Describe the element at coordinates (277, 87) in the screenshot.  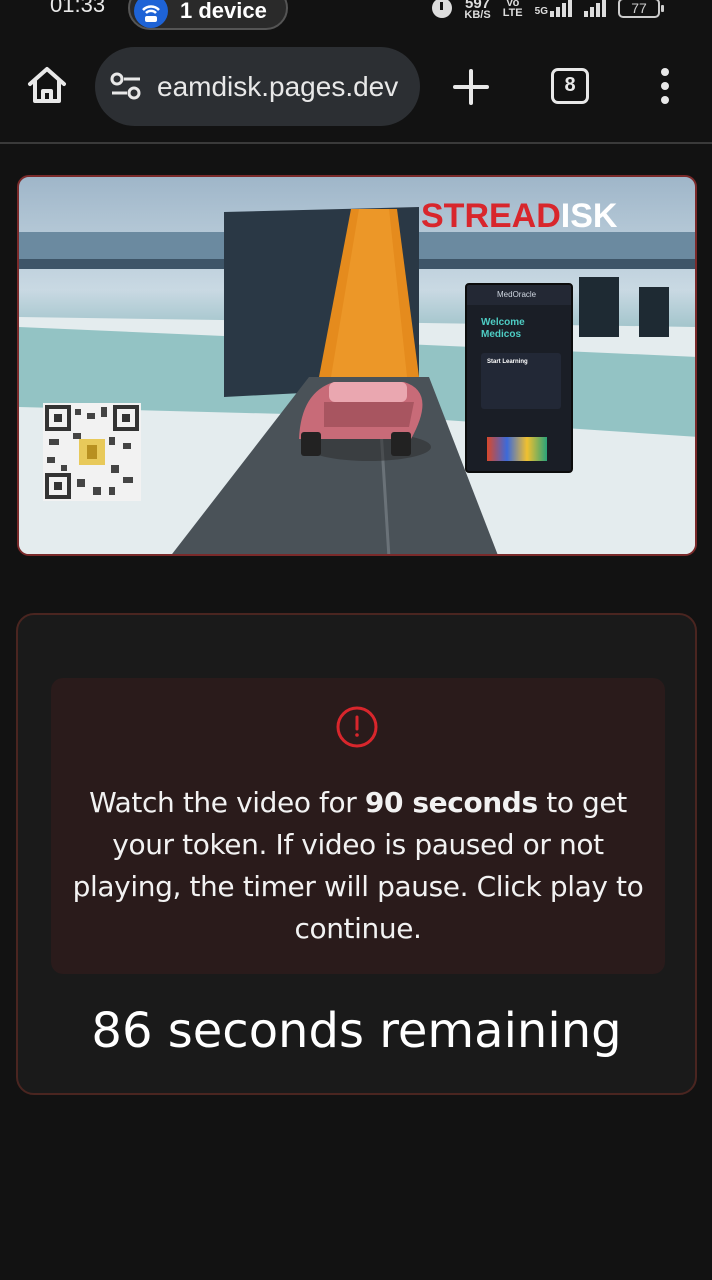
I see `url-text: eamdisk.pages.dev` at that location.